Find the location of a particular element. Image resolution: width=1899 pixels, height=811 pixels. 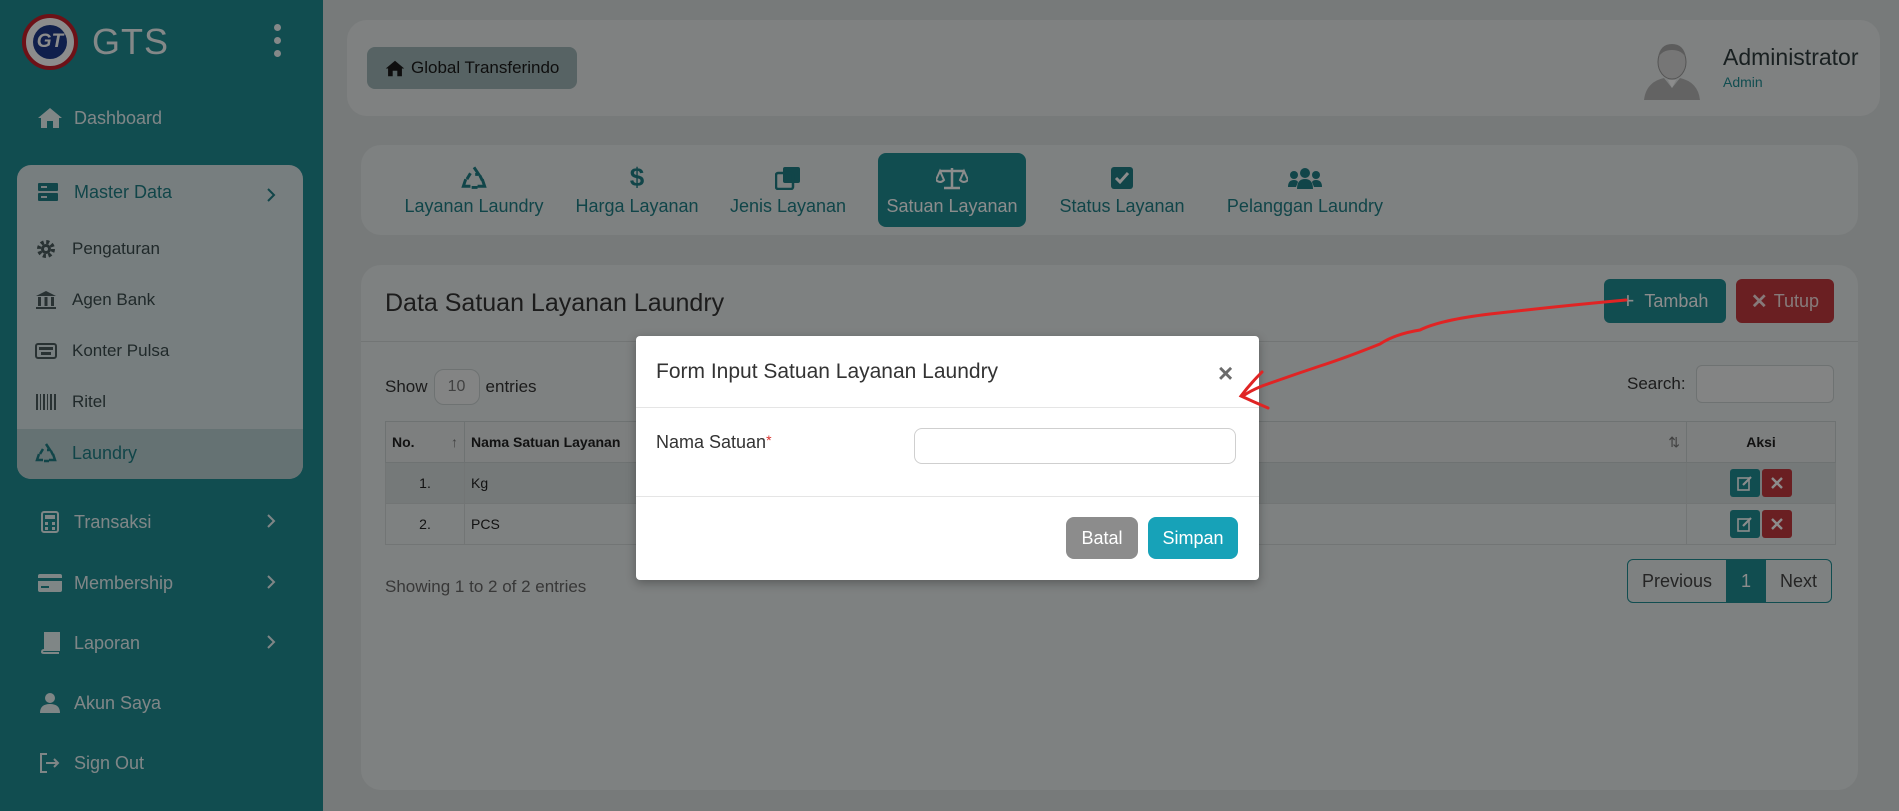

save-button: Simpan is located at coordinates (1193, 538).